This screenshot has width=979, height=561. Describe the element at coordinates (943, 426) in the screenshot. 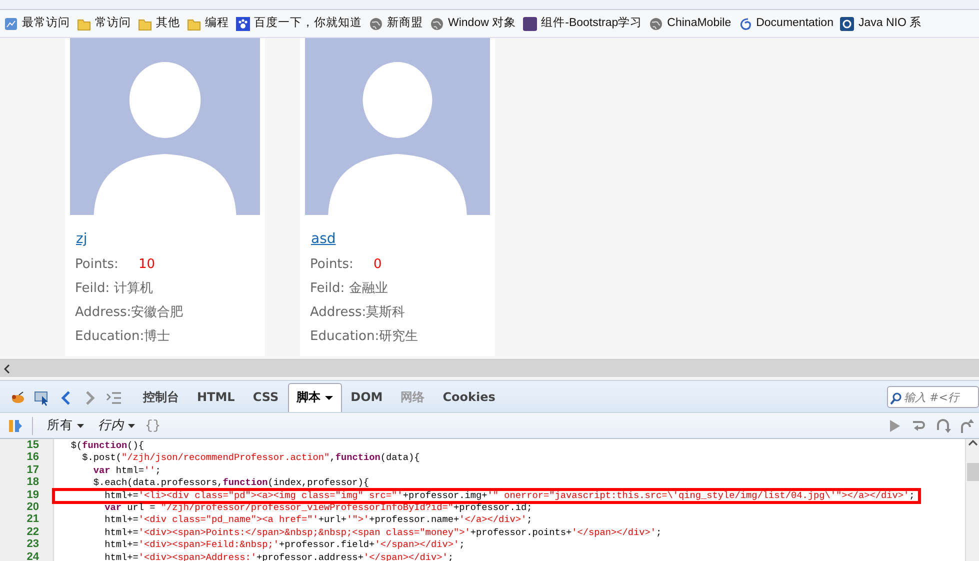

I see `step-into-icon` at that location.